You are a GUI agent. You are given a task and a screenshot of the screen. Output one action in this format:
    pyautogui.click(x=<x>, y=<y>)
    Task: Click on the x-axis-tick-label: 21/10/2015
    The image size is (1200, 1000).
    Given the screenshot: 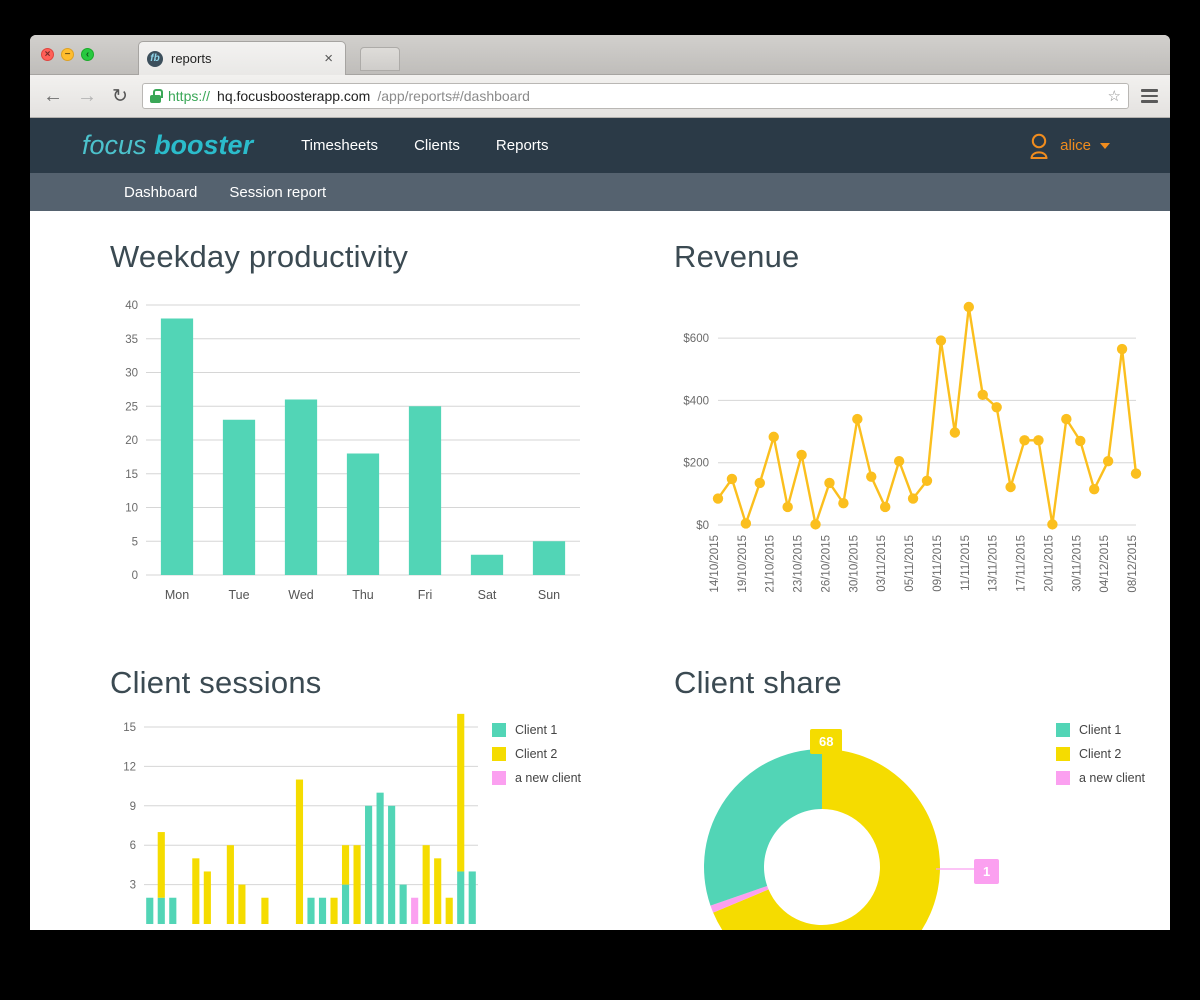 What is the action you would take?
    pyautogui.click(x=771, y=564)
    